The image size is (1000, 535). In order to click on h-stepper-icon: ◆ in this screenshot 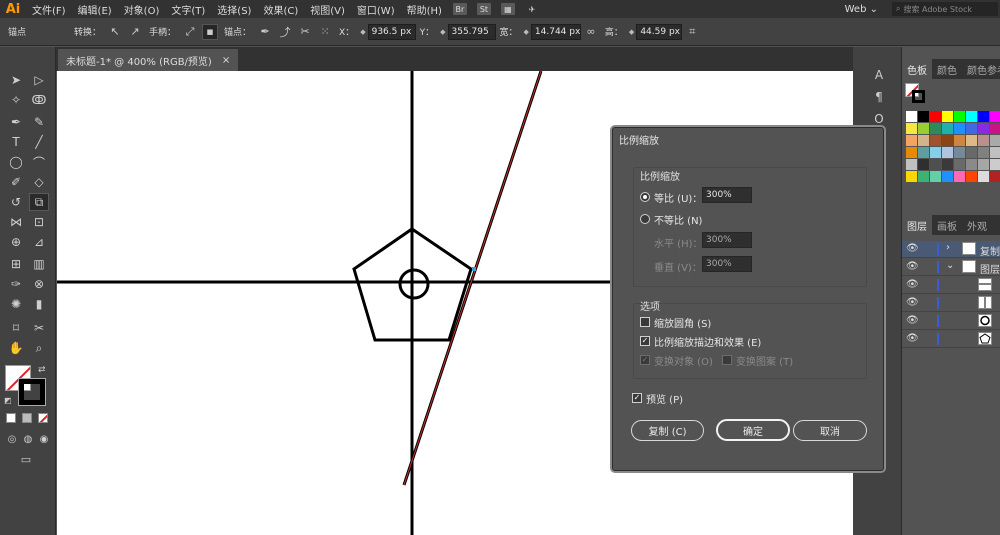, I will do `click(631, 32)`.